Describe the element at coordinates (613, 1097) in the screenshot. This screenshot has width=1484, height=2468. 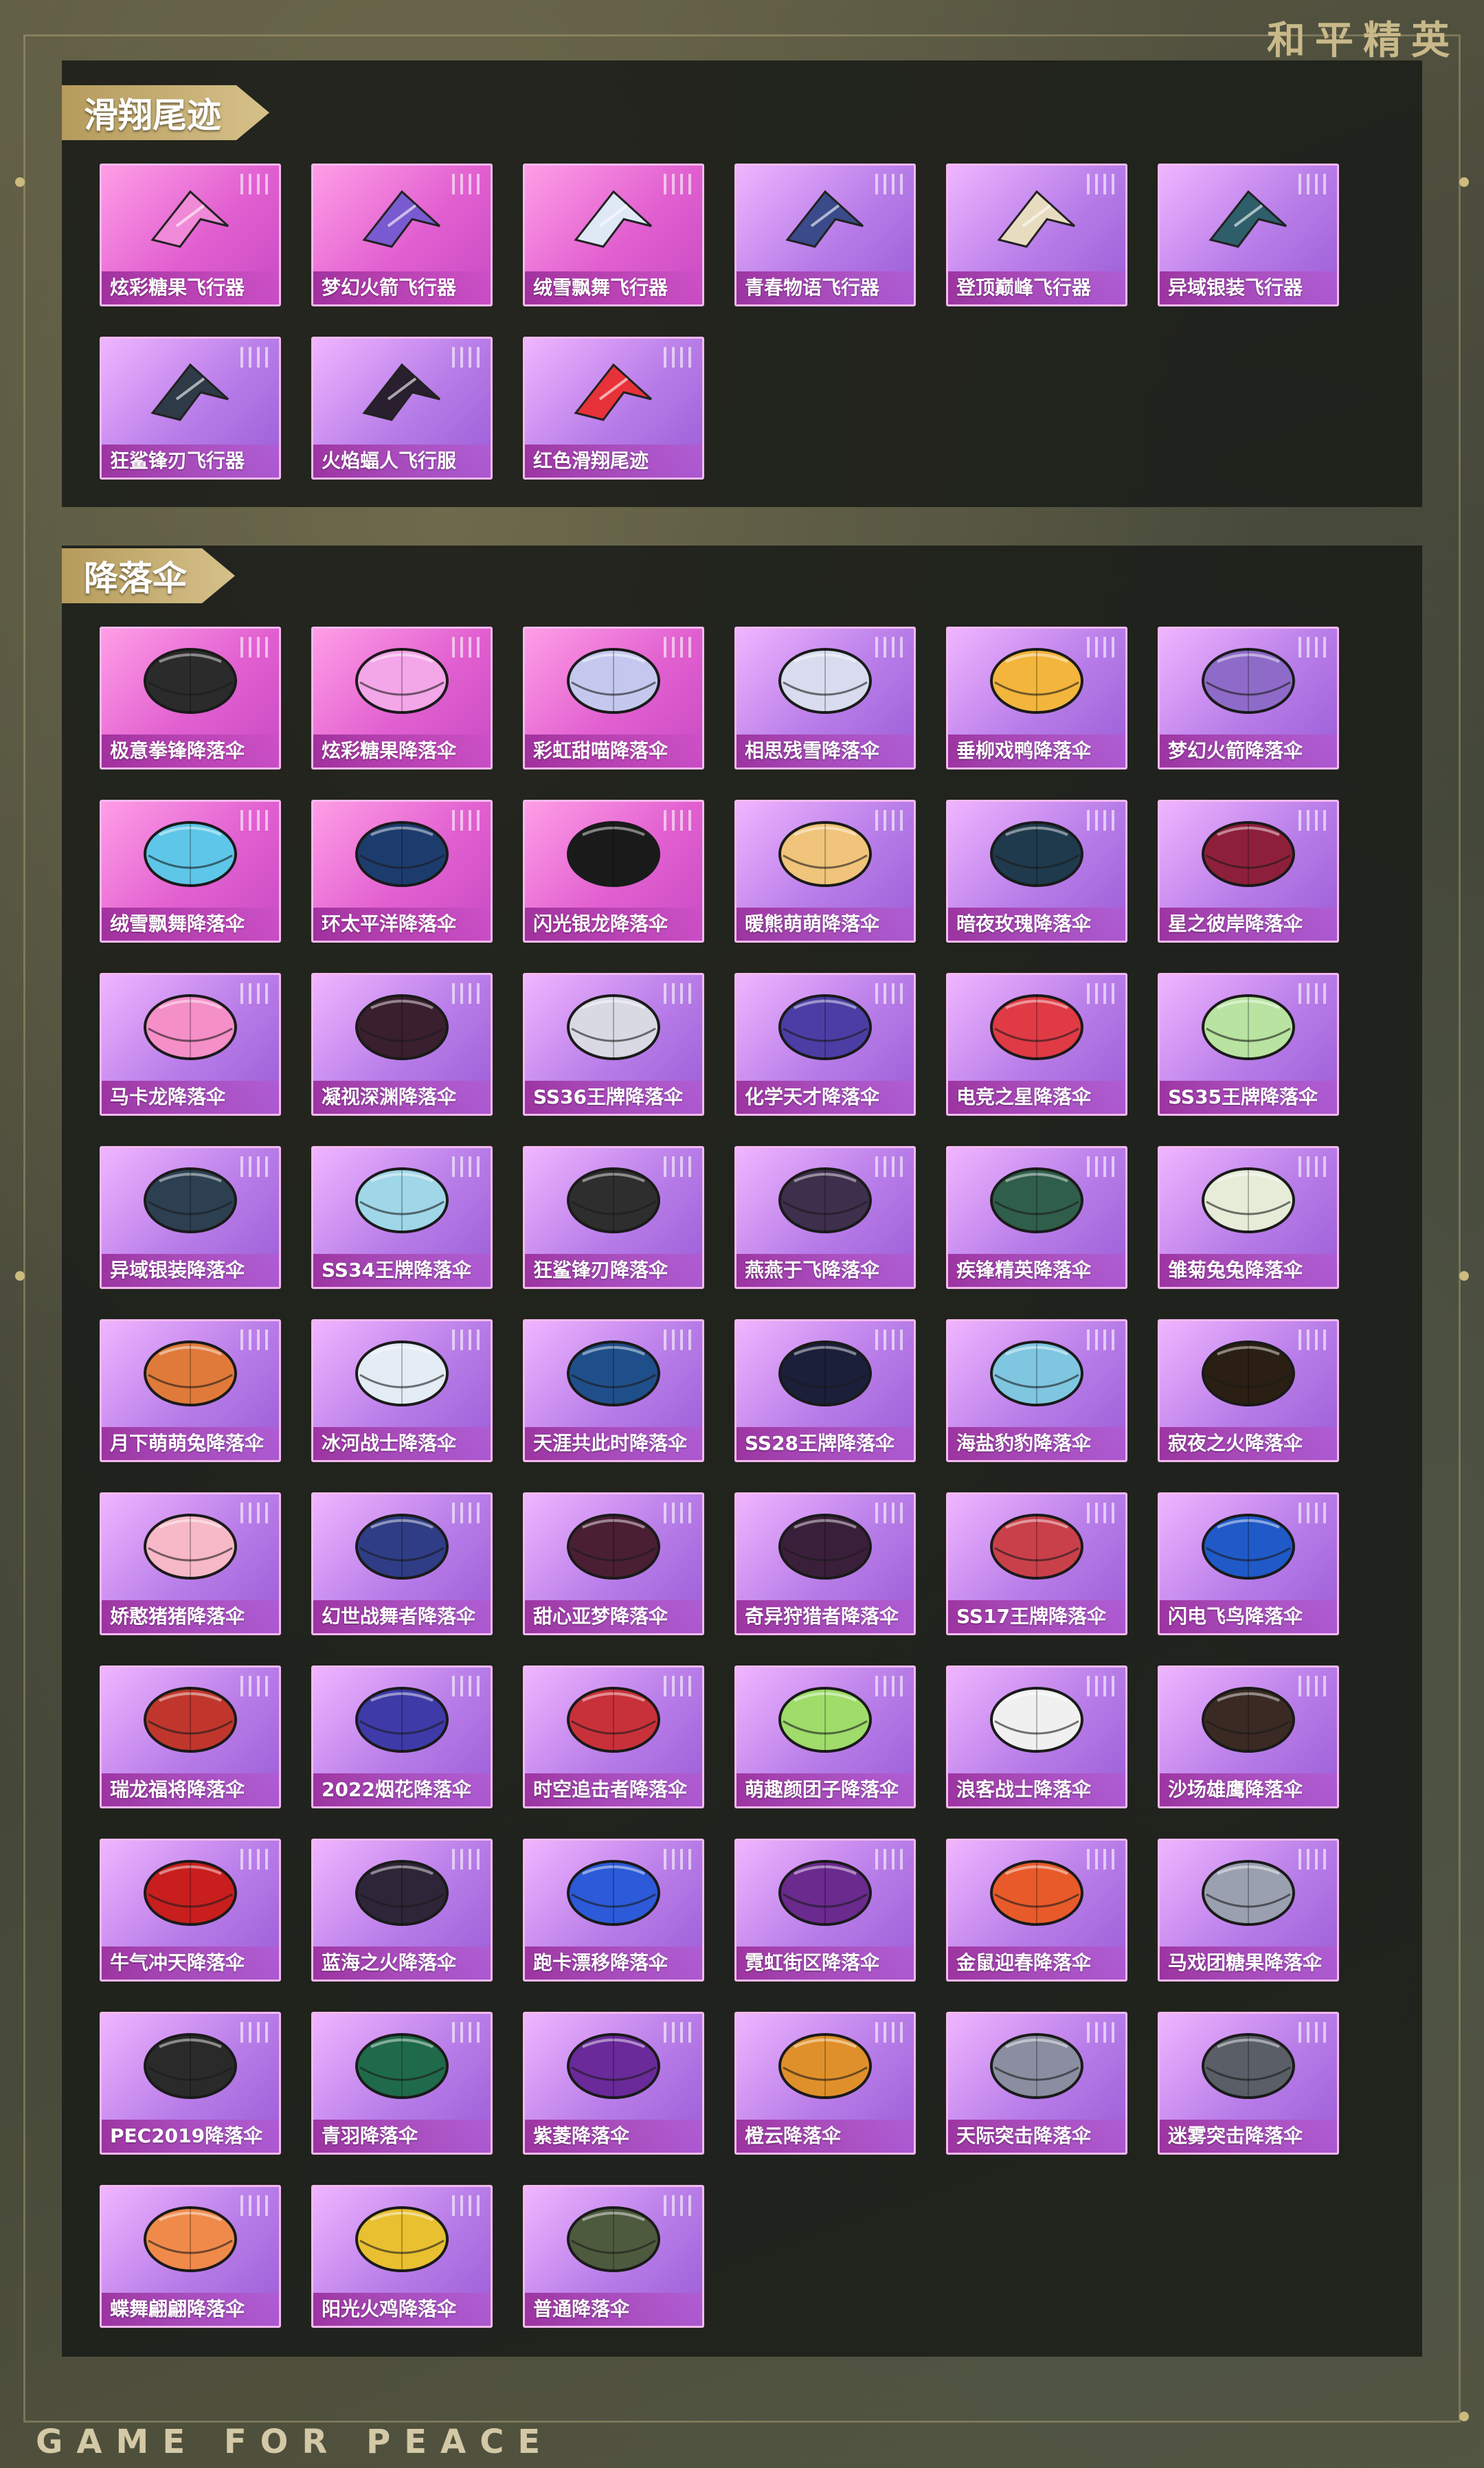
I see `item-label: SS36王牌降落伞` at that location.